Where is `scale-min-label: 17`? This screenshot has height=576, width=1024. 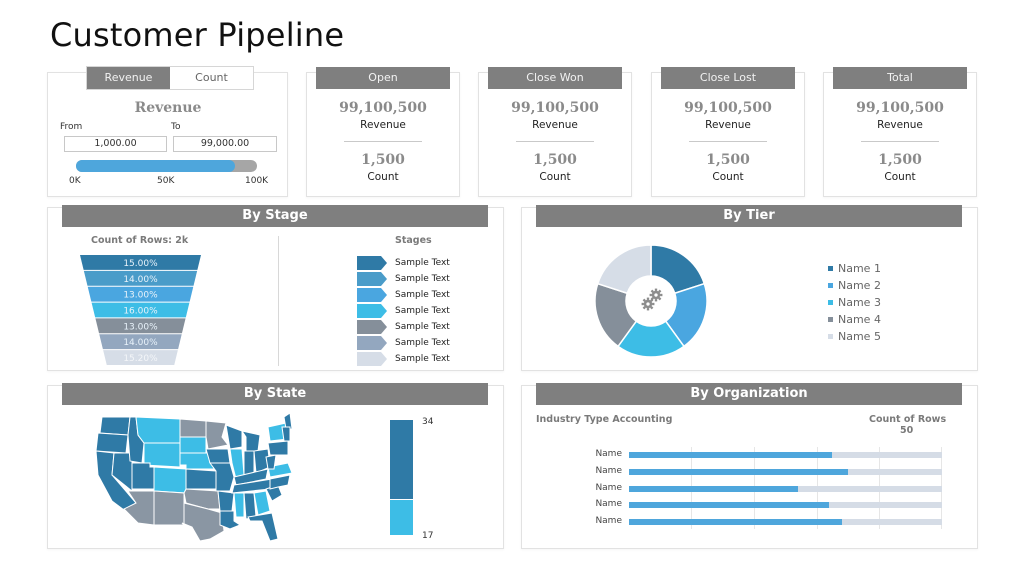
scale-min-label: 17 is located at coordinates (428, 536).